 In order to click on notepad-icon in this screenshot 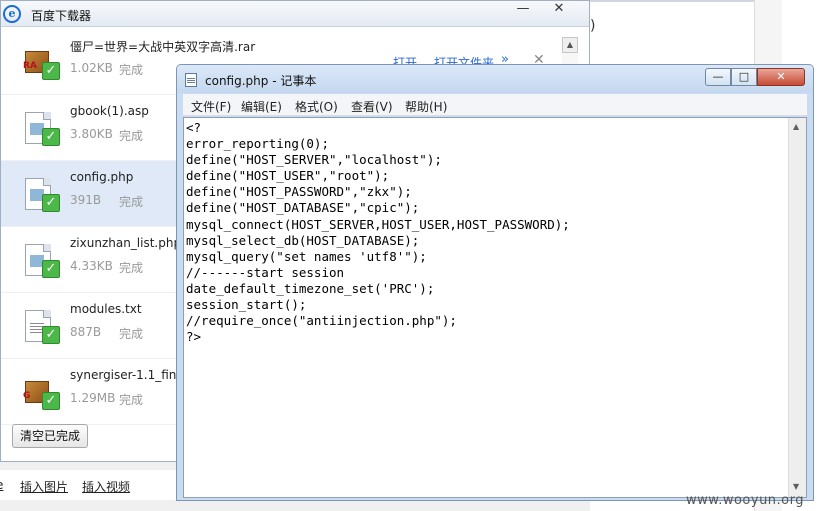, I will do `click(191, 80)`.